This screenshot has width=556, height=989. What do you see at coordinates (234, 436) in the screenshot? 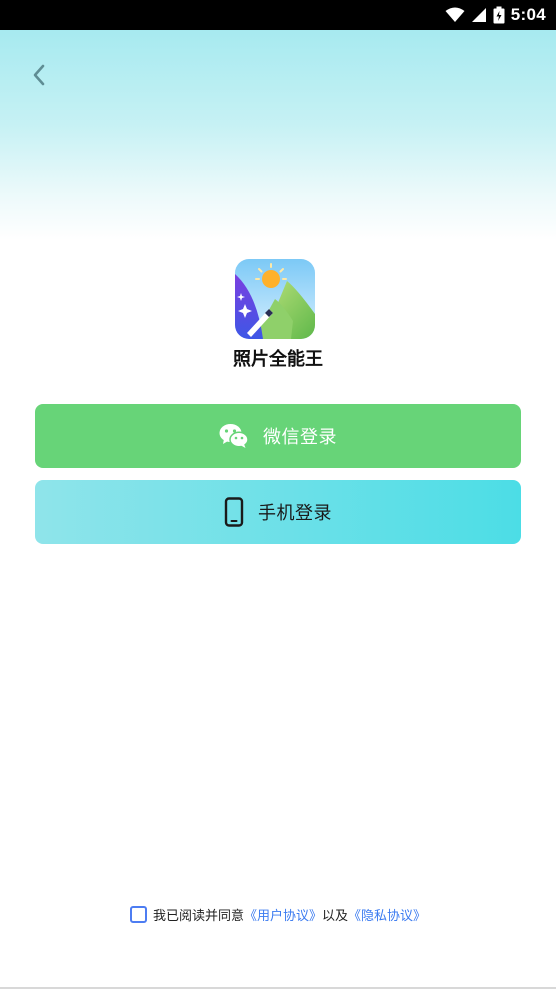
I see `wechat-icon` at bounding box center [234, 436].